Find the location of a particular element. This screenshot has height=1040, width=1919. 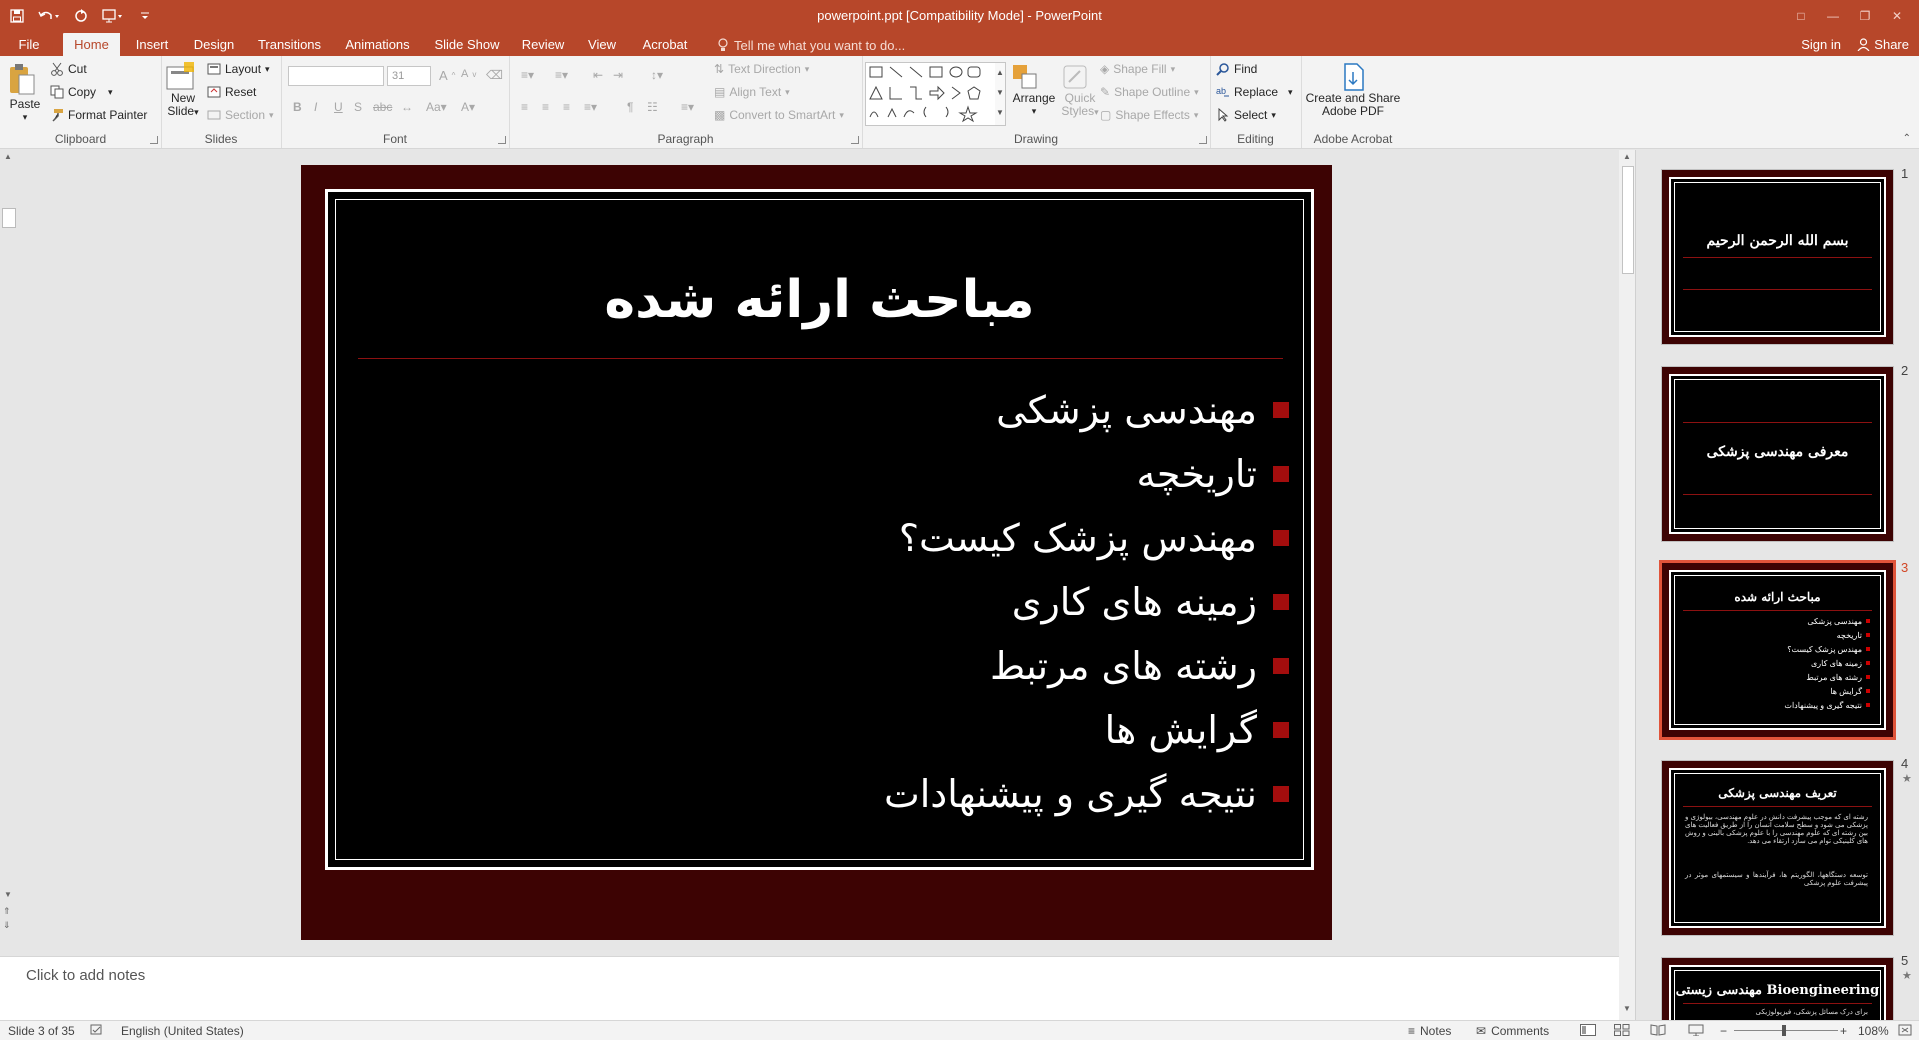

language-indicator: English (United States) is located at coordinates (182, 1031).